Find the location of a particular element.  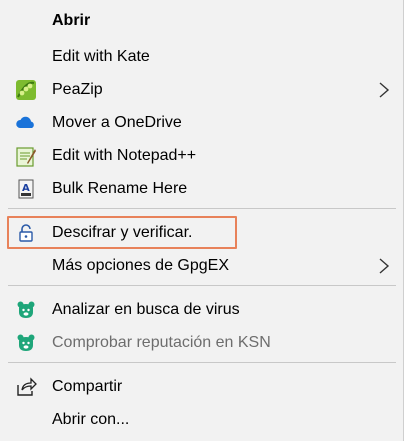

menu-item-label: Abrir is located at coordinates (71, 20).